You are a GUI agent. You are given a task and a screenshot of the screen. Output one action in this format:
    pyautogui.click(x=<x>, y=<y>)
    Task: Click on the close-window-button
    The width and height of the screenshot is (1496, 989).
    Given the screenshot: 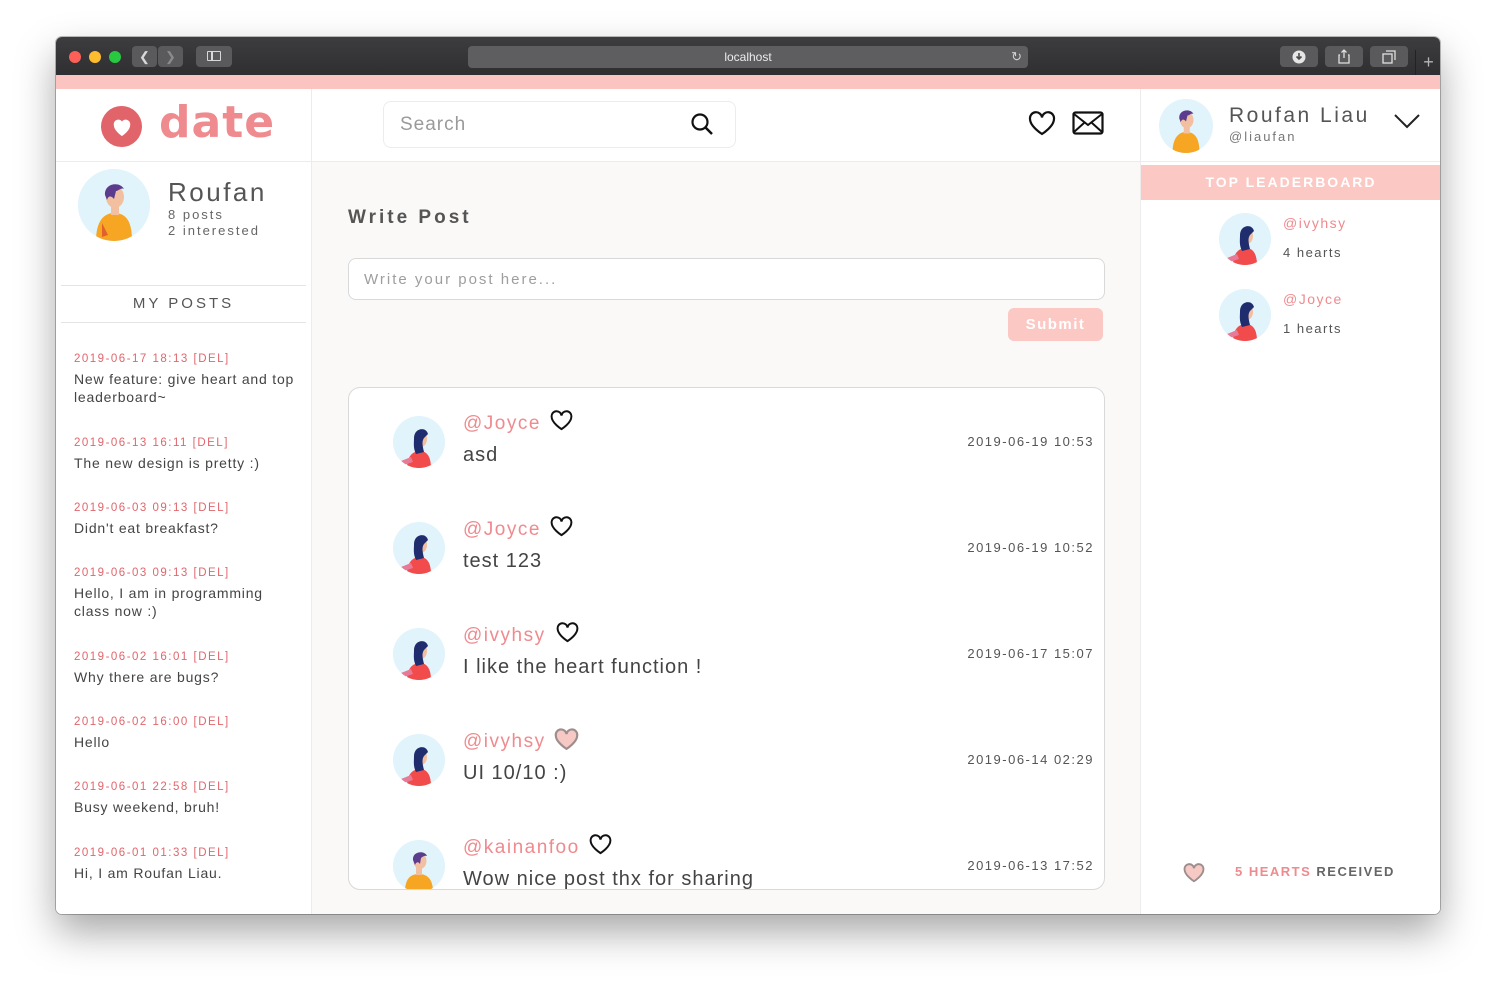 What is the action you would take?
    pyautogui.click(x=75, y=57)
    